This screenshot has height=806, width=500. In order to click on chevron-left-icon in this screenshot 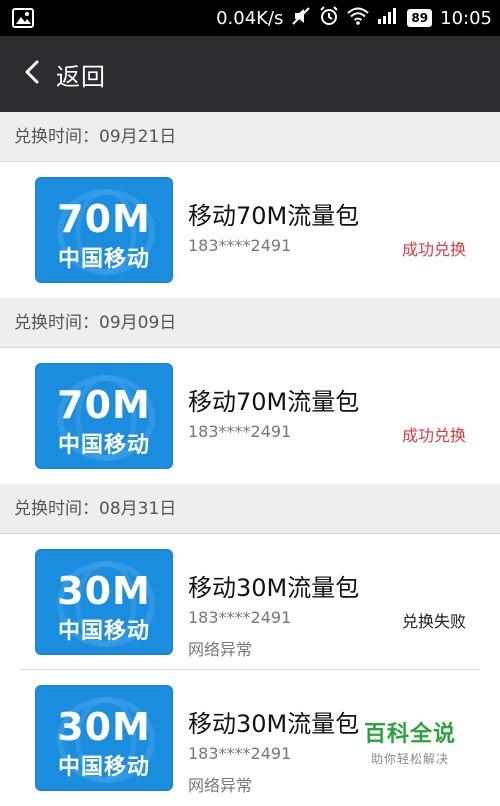, I will do `click(32, 74)`.